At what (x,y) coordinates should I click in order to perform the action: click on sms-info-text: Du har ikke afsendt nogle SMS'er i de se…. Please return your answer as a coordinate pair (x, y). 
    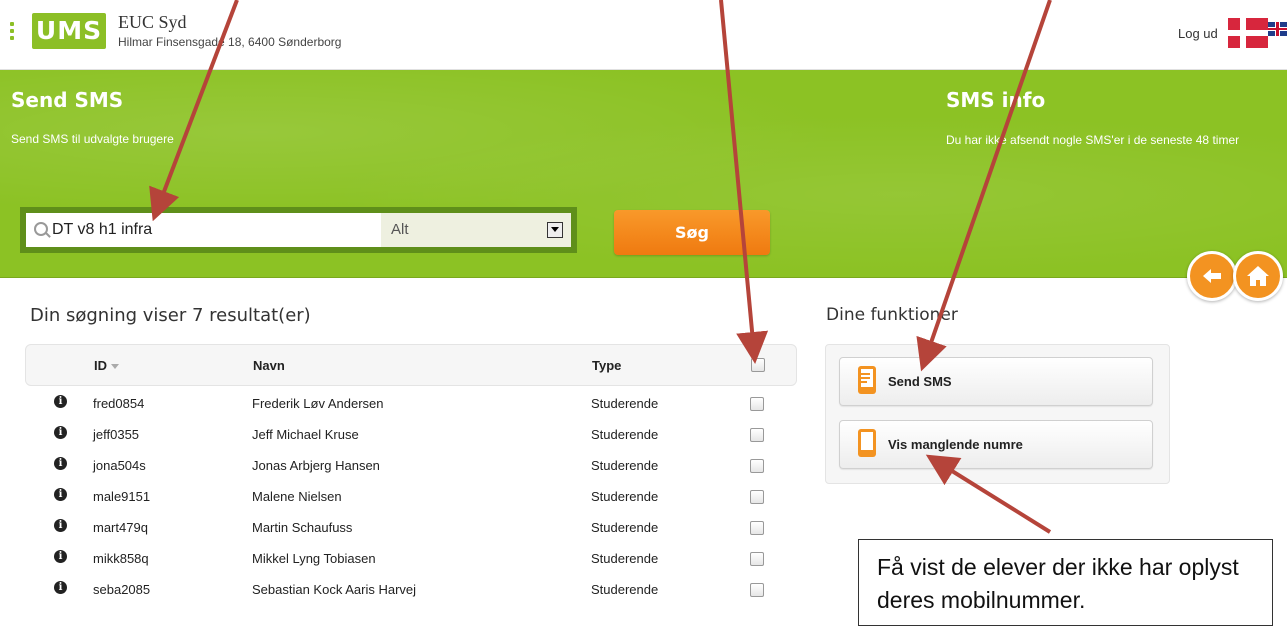
    Looking at the image, I should click on (1093, 140).